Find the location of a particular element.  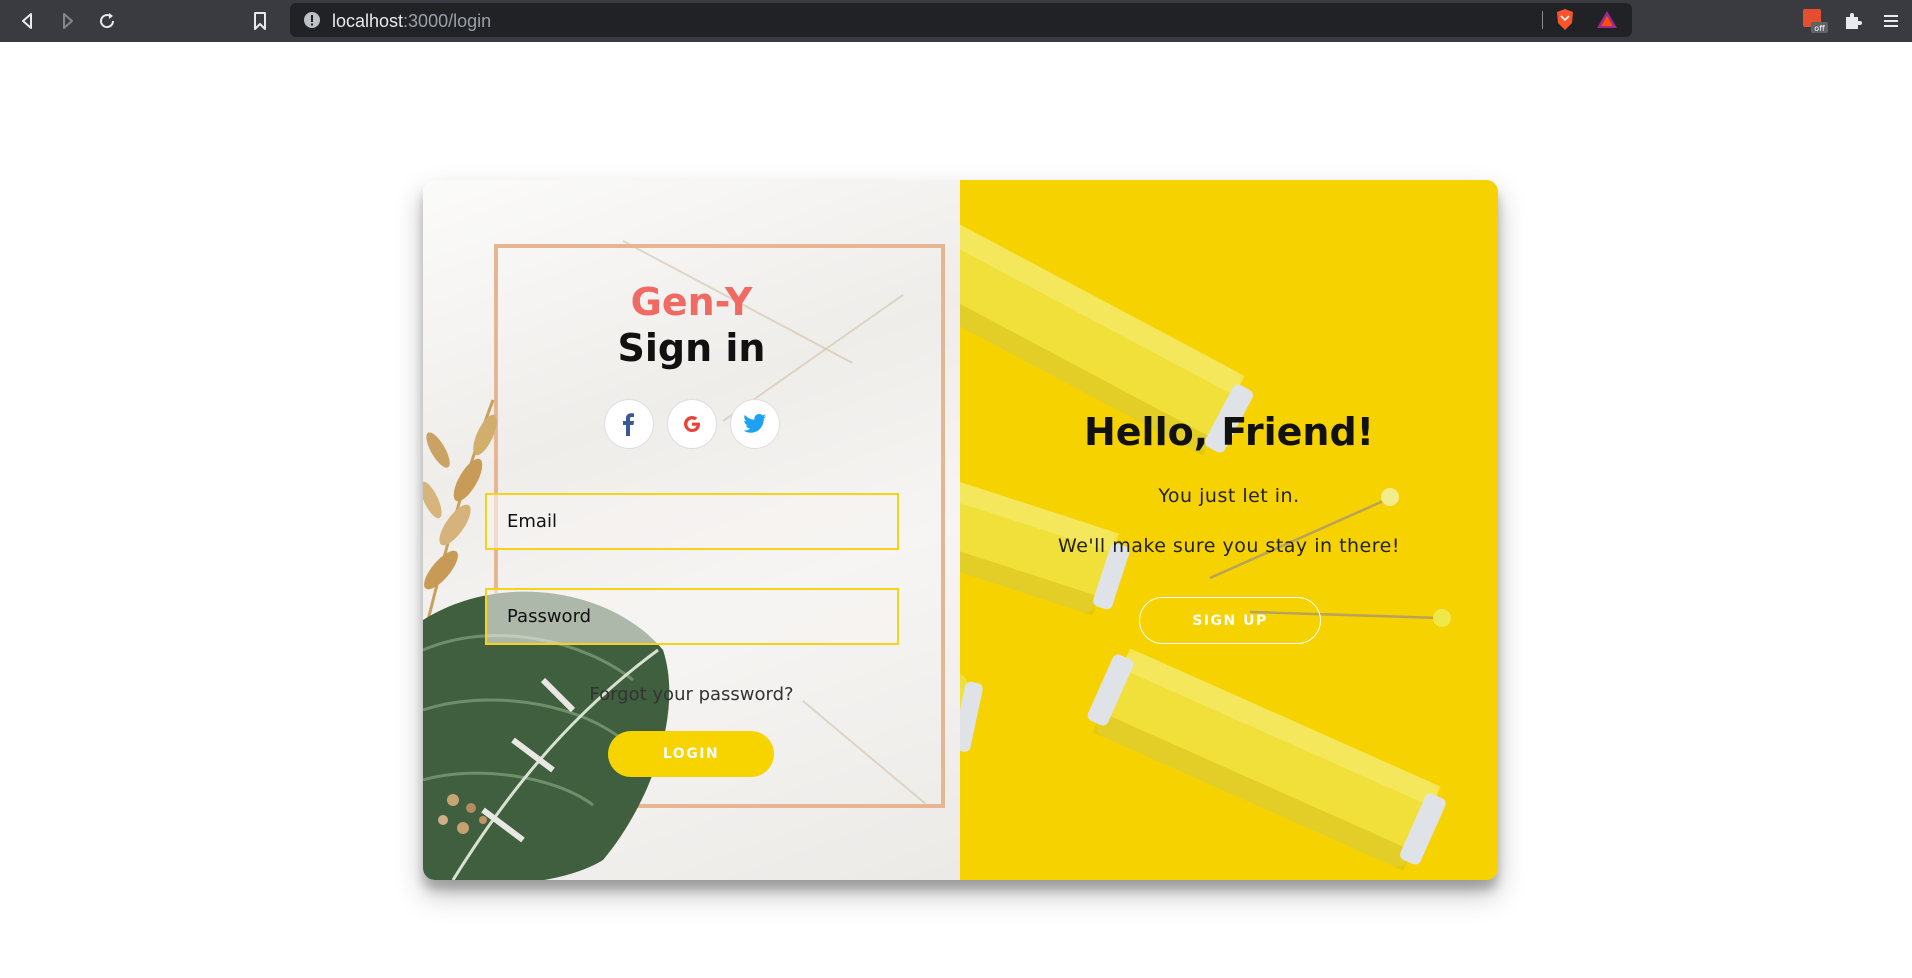

pdf-extension-icon: off is located at coordinates (1815, 21).